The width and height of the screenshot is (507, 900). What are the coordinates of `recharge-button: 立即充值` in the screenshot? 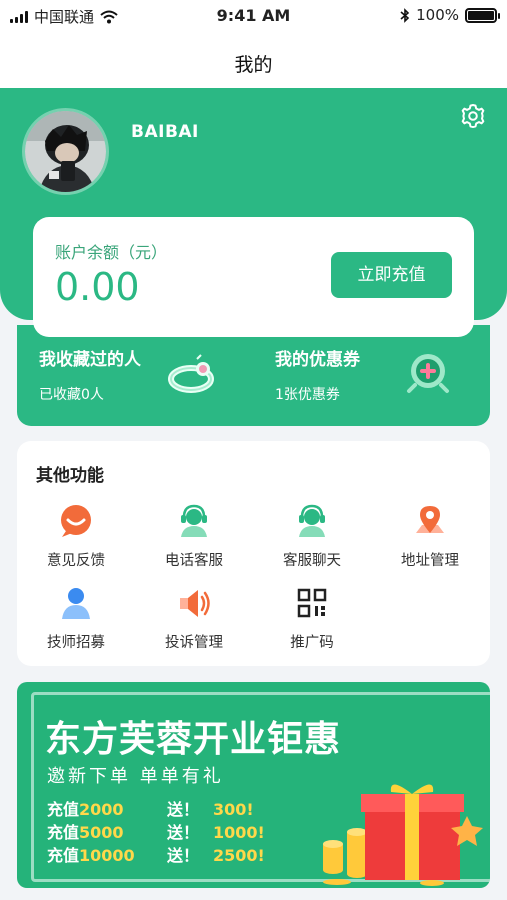 It's located at (391, 275).